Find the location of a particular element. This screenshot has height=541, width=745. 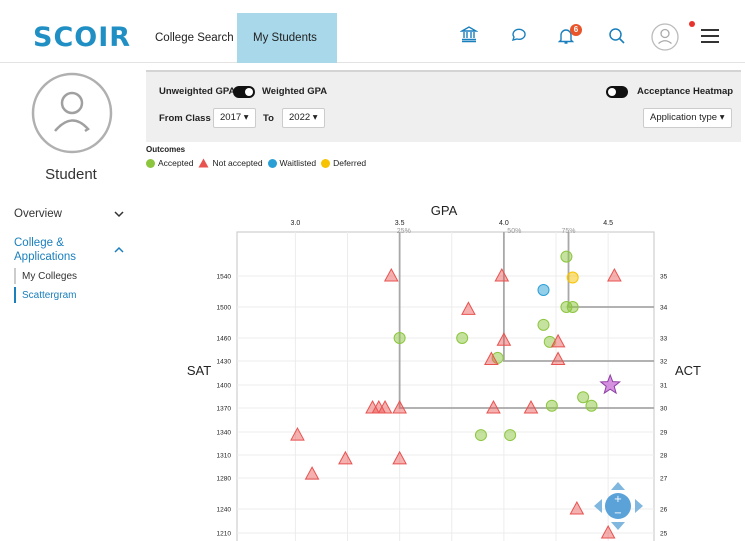

act-tick-label: 29 is located at coordinates (664, 433).